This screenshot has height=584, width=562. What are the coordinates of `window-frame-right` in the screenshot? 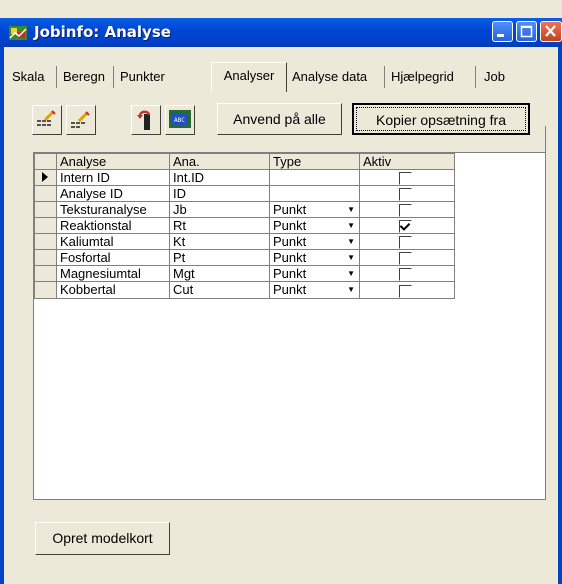 It's located at (560, 315).